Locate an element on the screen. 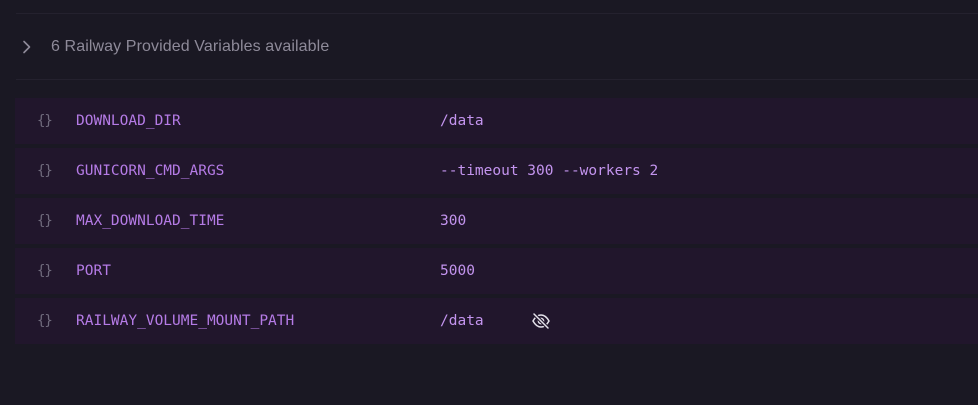  variable-row-download-dir: {} DOWNLOAD_DIR /data is located at coordinates (496, 121).